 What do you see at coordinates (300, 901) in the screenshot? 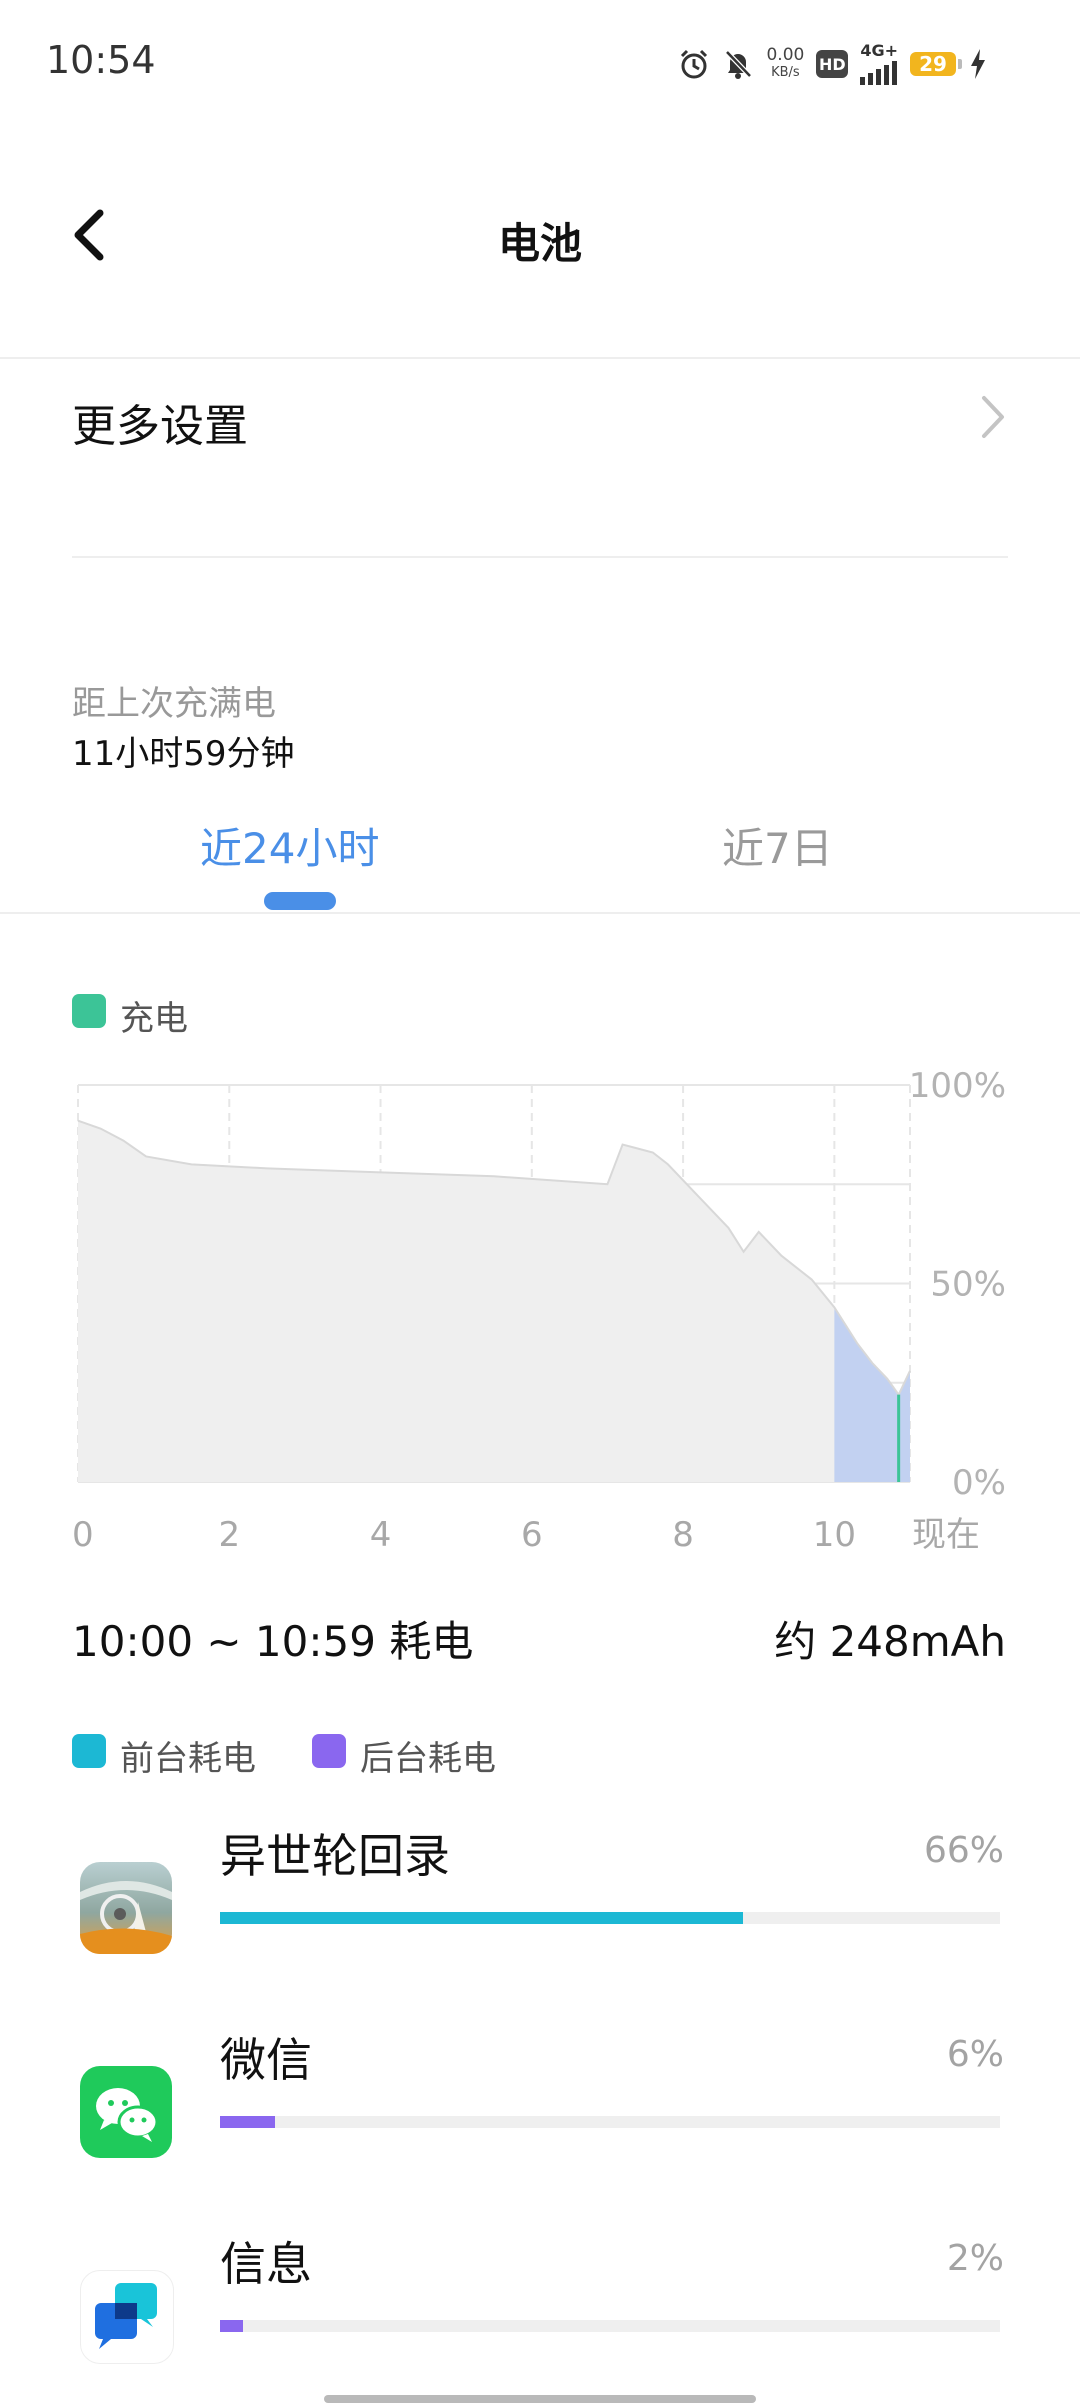
I see `tab-indicator` at bounding box center [300, 901].